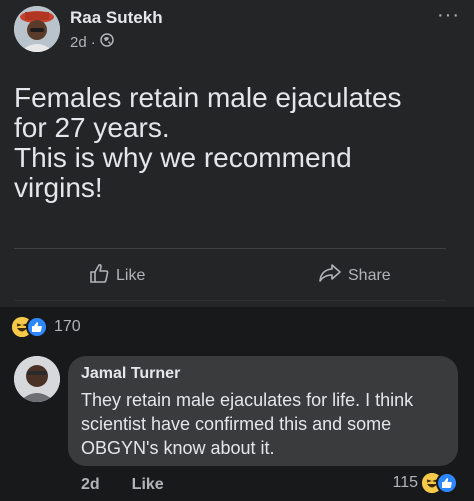  What do you see at coordinates (405, 482) in the screenshot?
I see `comment-reaction-count: 115` at bounding box center [405, 482].